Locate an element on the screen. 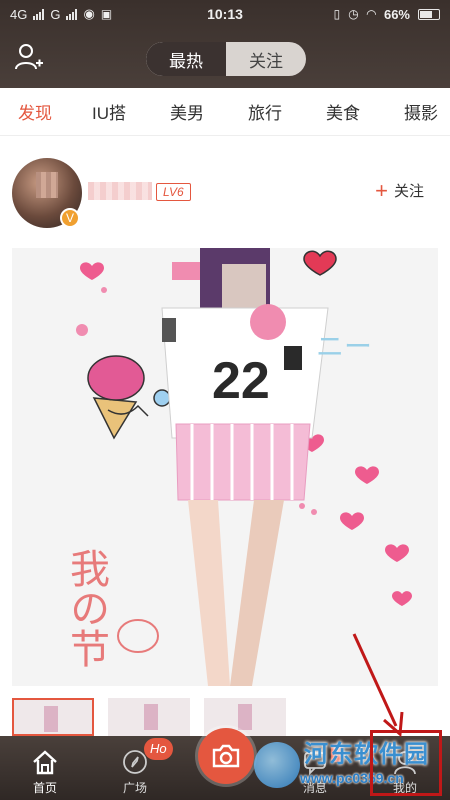 The image size is (450, 800). category-discover: 发现 is located at coordinates (35, 111).